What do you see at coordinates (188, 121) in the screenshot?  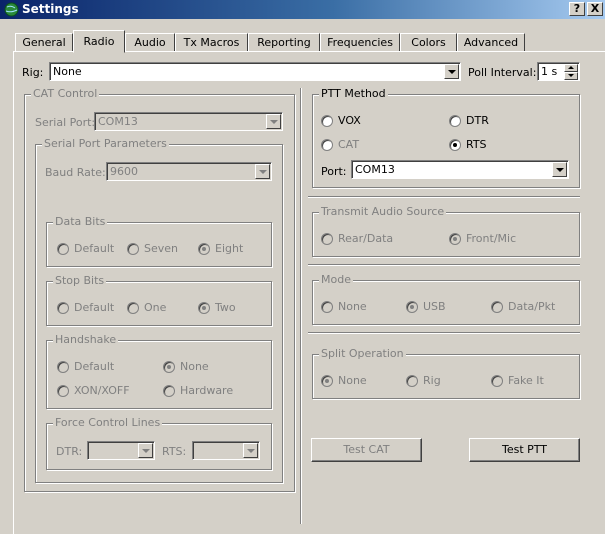 I see `serial-port-select: COM13` at bounding box center [188, 121].